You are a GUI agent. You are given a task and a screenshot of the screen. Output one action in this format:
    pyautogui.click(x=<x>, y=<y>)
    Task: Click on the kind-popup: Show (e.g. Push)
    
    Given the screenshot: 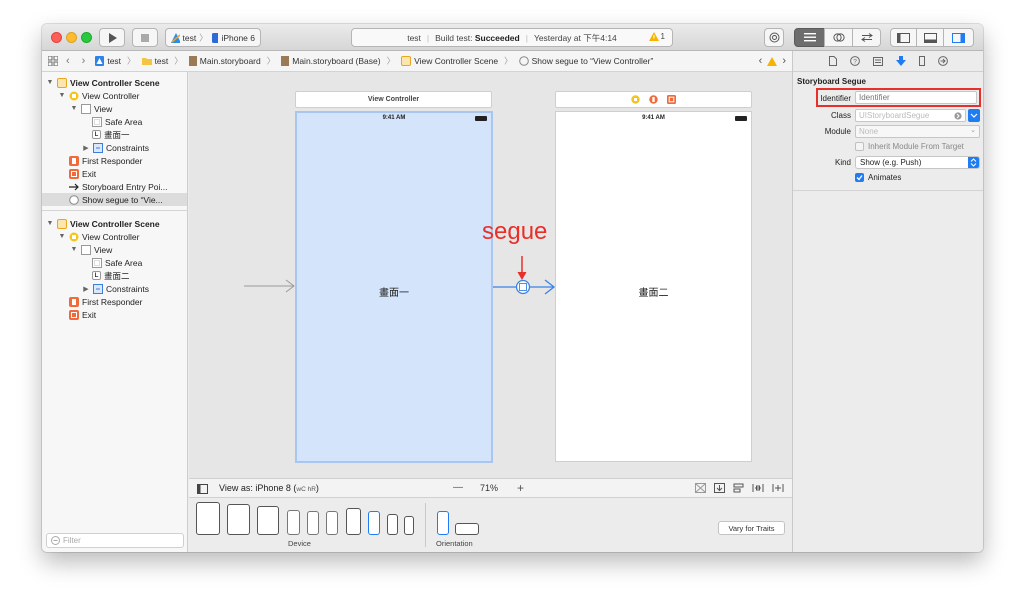 What is the action you would take?
    pyautogui.click(x=917, y=162)
    